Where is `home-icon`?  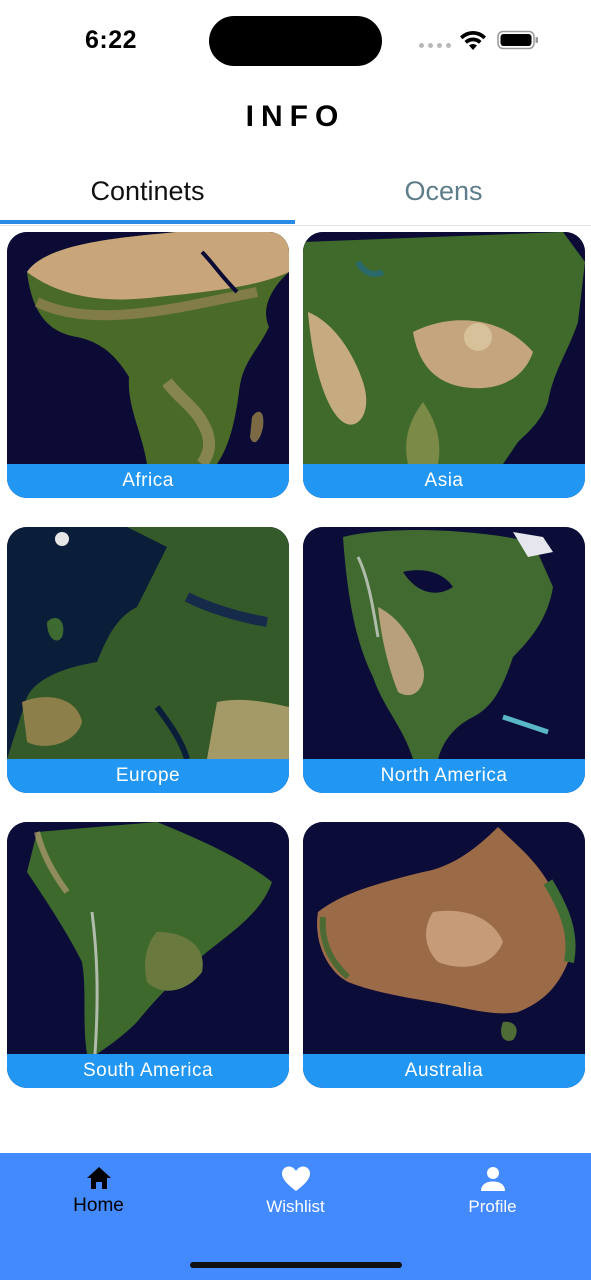
home-icon is located at coordinates (98, 1178).